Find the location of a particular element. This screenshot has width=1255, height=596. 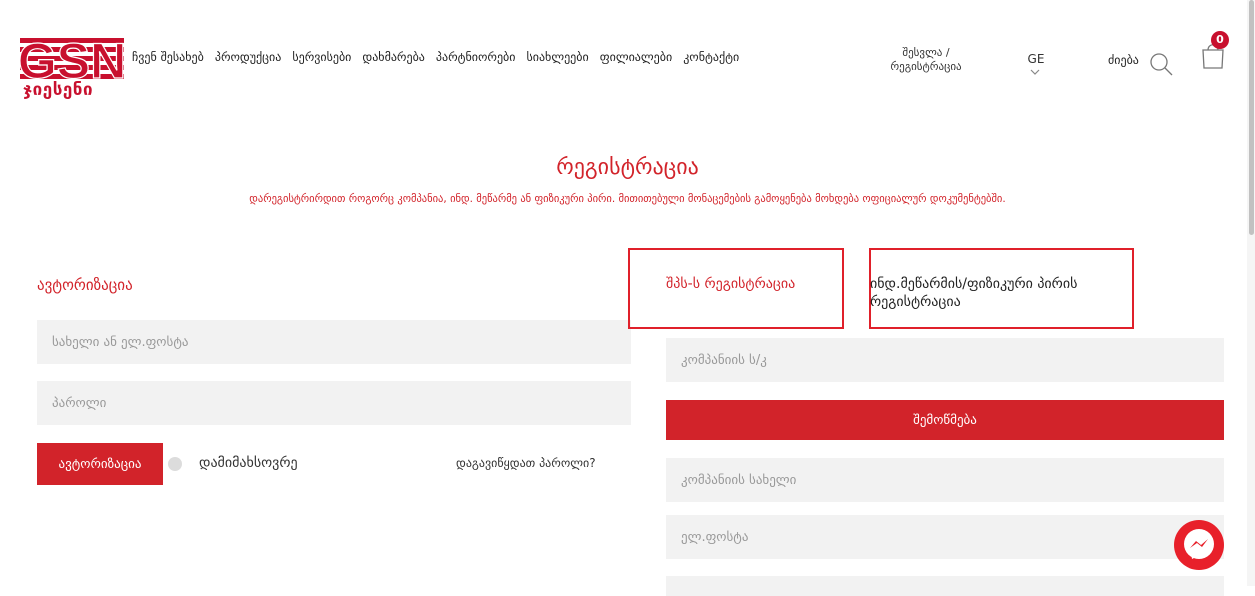

auth-button: ავტორიზაცია is located at coordinates (100, 464).